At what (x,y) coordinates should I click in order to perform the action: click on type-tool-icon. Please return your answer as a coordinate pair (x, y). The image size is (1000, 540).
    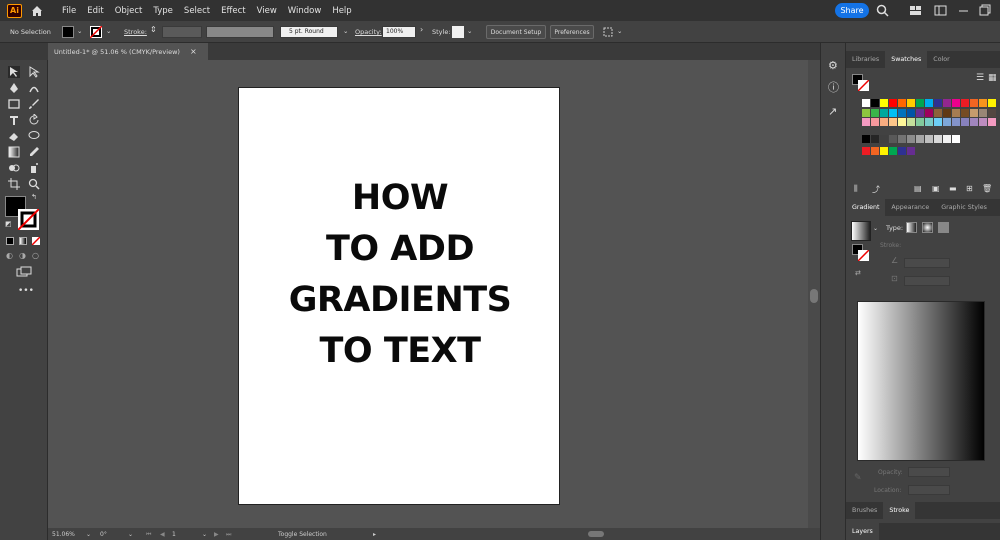
    Looking at the image, I should click on (14, 120).